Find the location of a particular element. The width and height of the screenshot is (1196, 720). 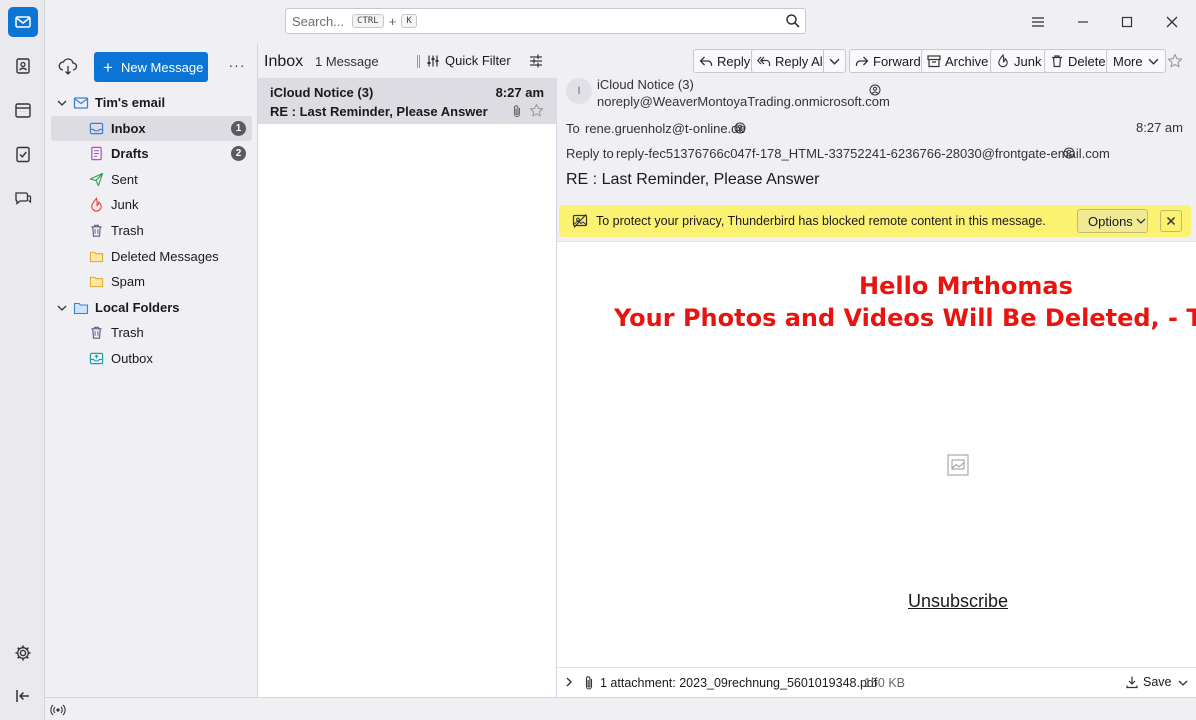

shortcut-key-ctrl: CTRL is located at coordinates (368, 21).